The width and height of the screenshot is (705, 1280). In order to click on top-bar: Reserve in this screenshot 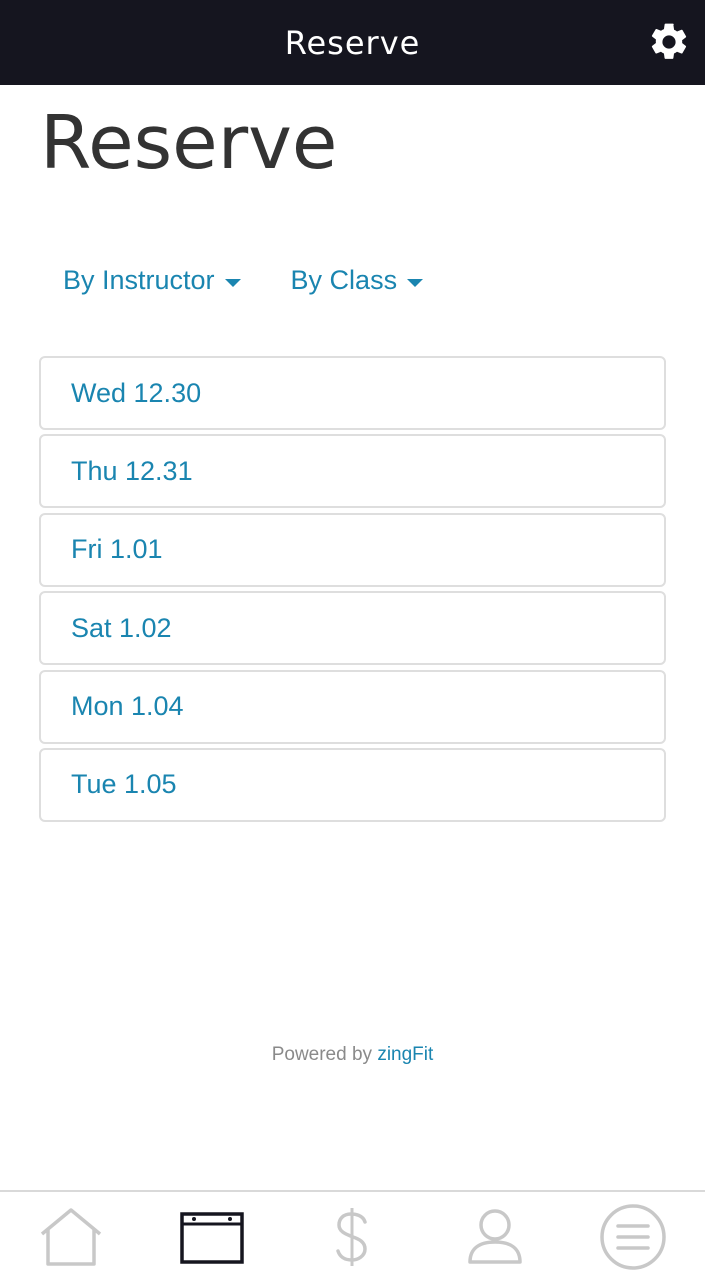, I will do `click(352, 42)`.